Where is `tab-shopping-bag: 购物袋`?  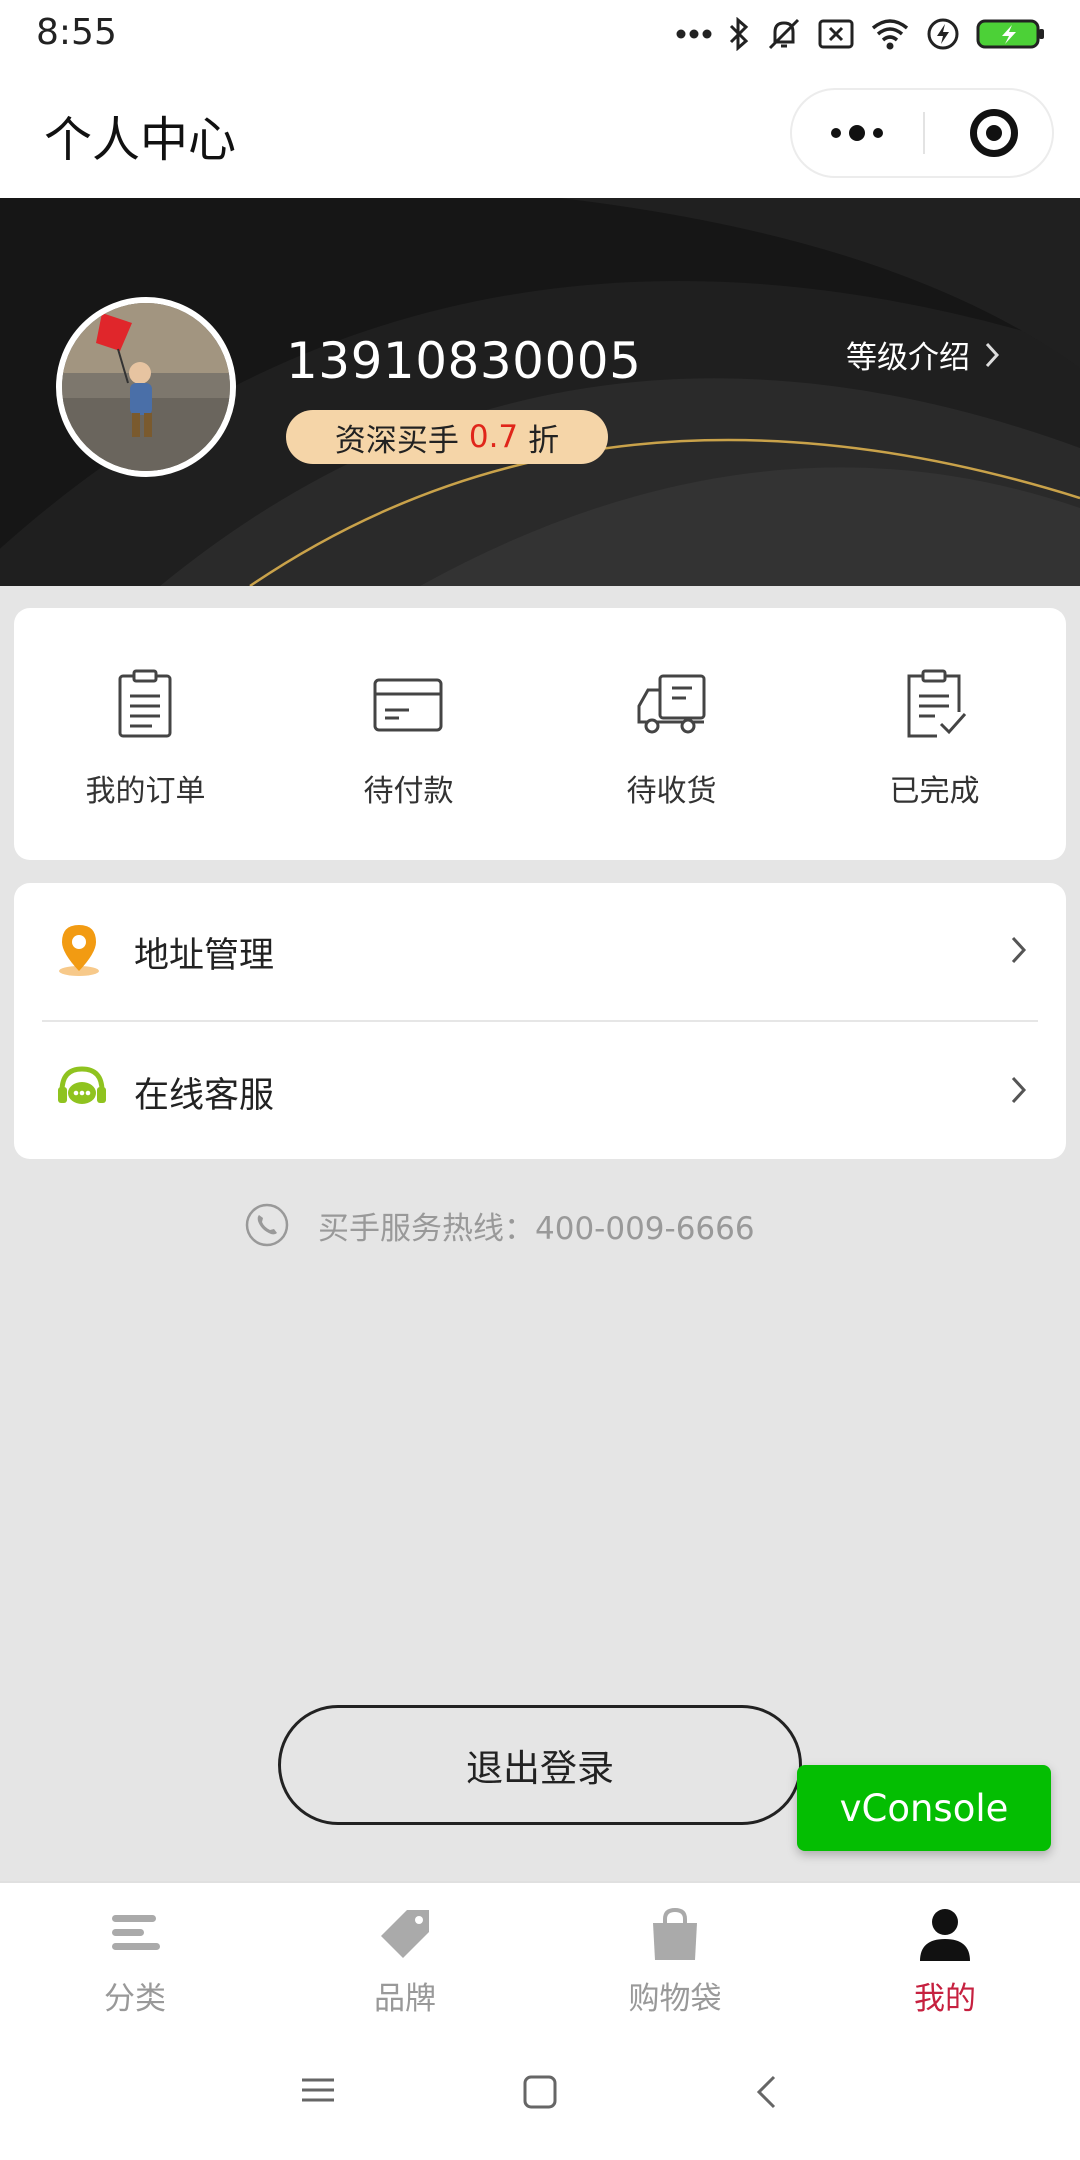 tab-shopping-bag: 购物袋 is located at coordinates (675, 1956).